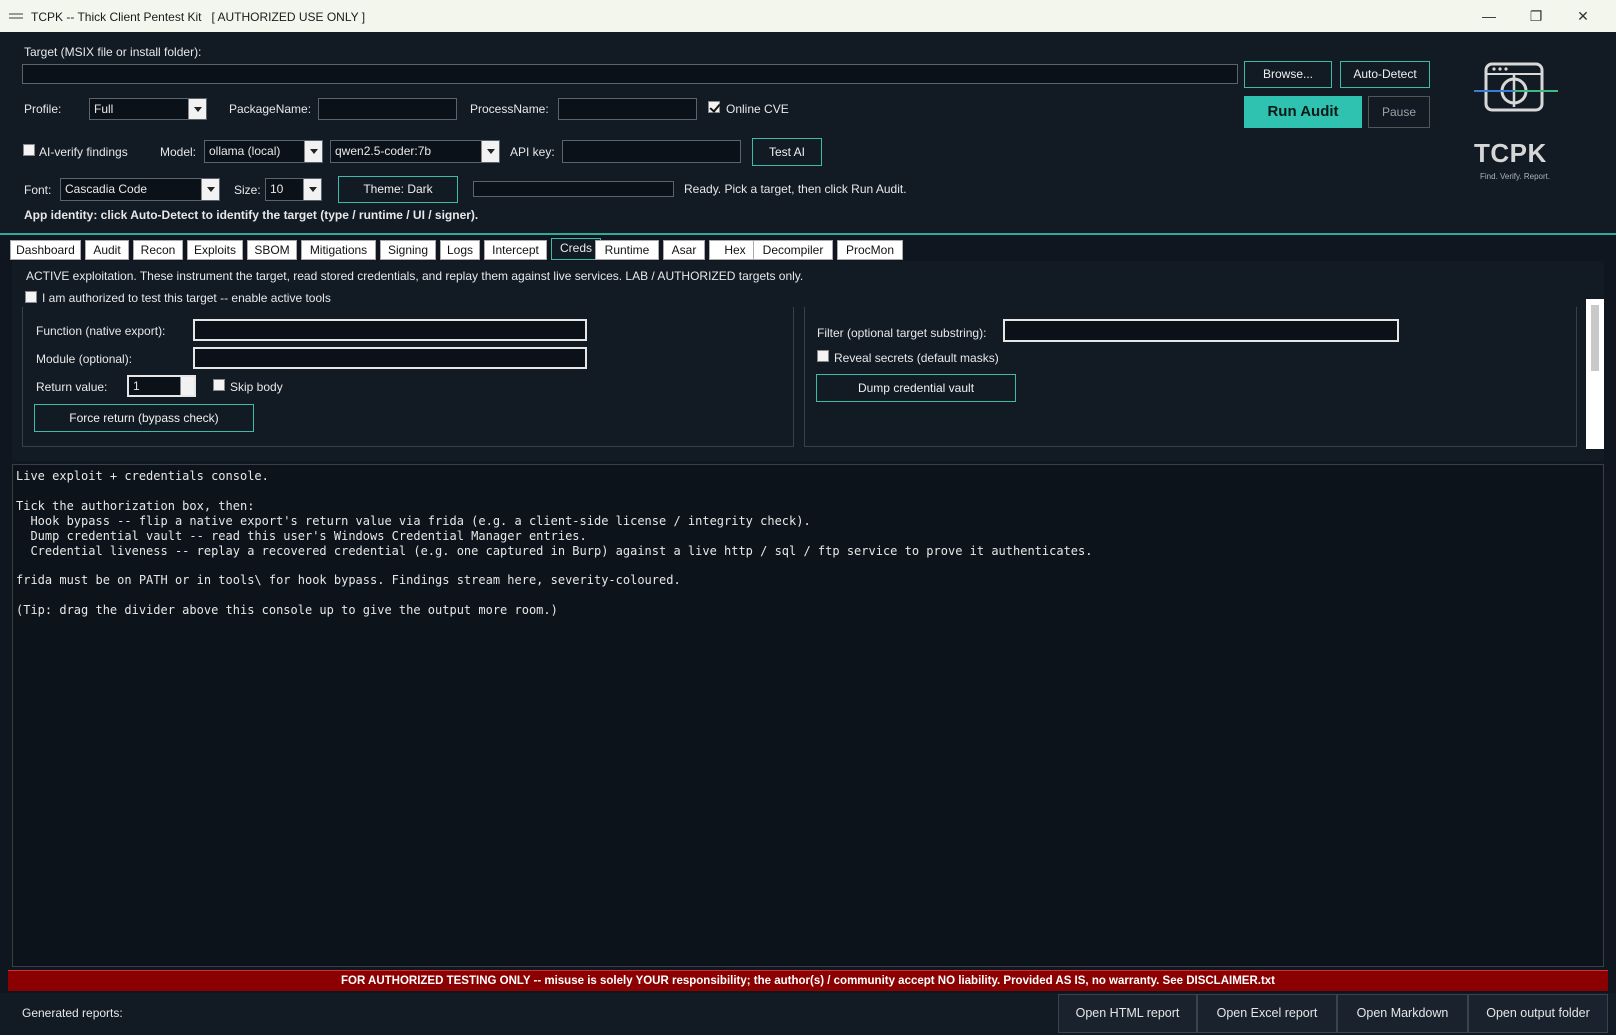 The width and height of the screenshot is (1616, 1035). I want to click on font-label: Font:, so click(38, 190).